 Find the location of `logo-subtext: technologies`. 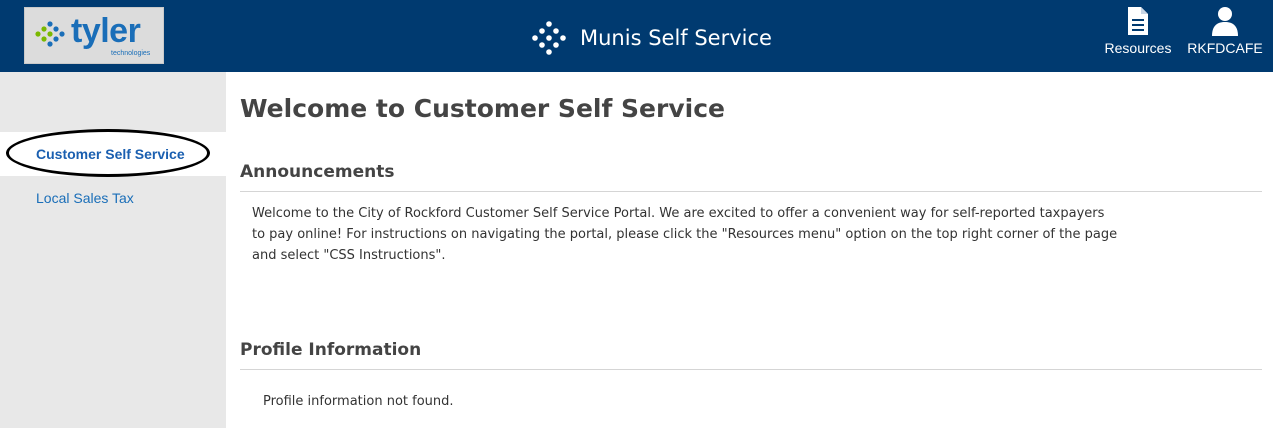

logo-subtext: technologies is located at coordinates (131, 53).